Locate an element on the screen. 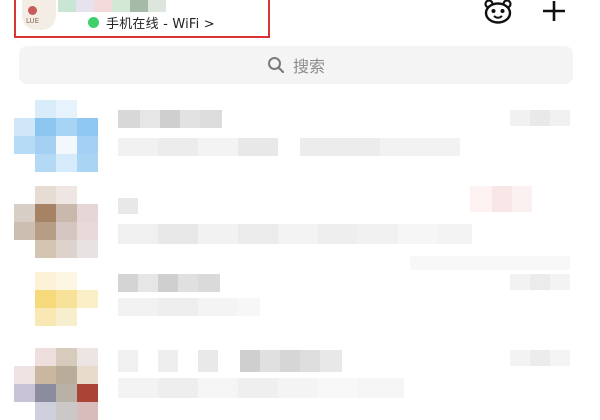 Image resolution: width=600 pixels, height=420 pixels. mascot-icon is located at coordinates (498, 12).